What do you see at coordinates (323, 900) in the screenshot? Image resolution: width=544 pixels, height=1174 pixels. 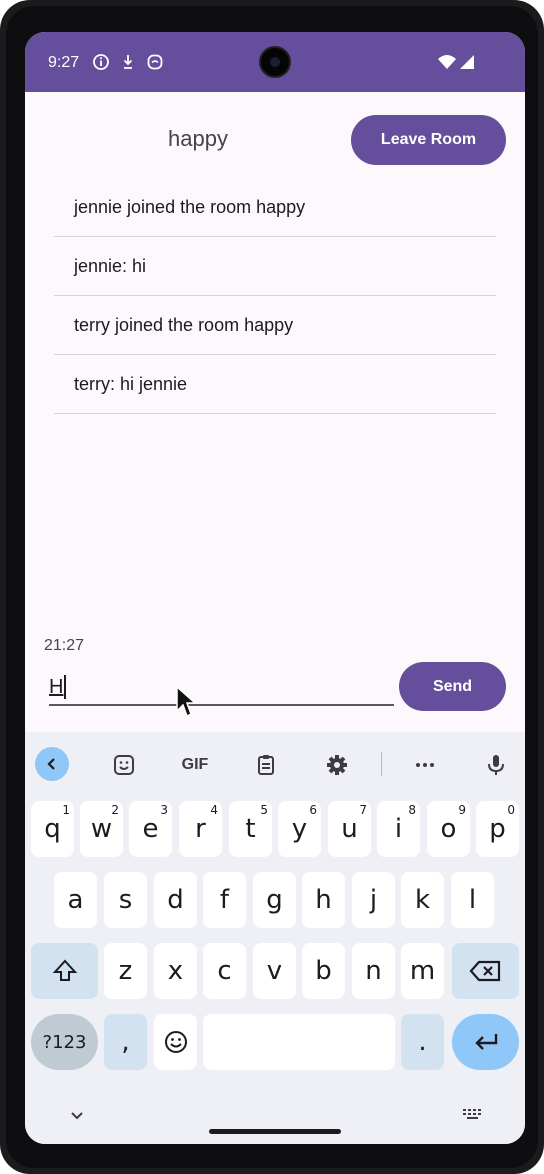 I see `key-h: h` at bounding box center [323, 900].